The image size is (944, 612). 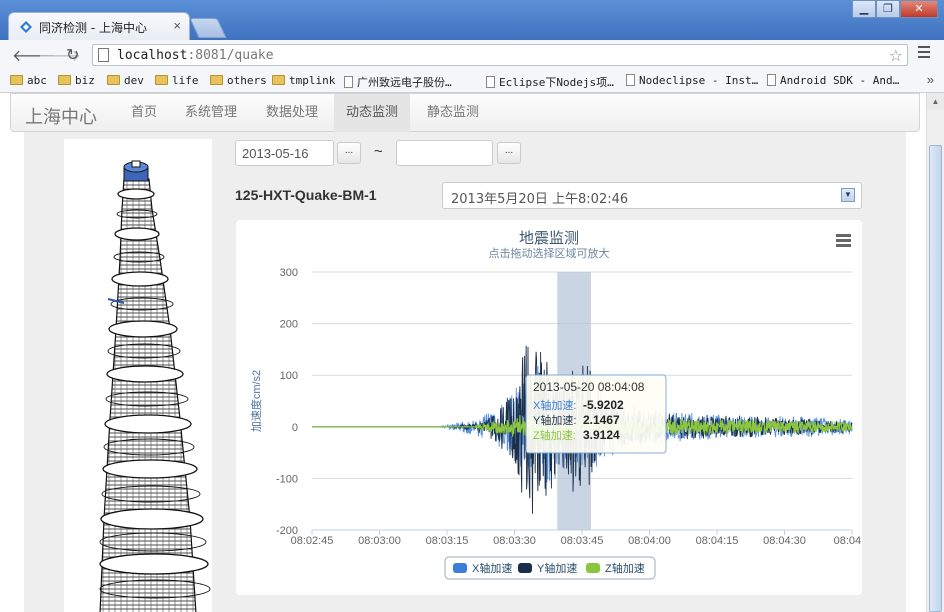 I want to click on bookmark-item: others, so click(x=238, y=80).